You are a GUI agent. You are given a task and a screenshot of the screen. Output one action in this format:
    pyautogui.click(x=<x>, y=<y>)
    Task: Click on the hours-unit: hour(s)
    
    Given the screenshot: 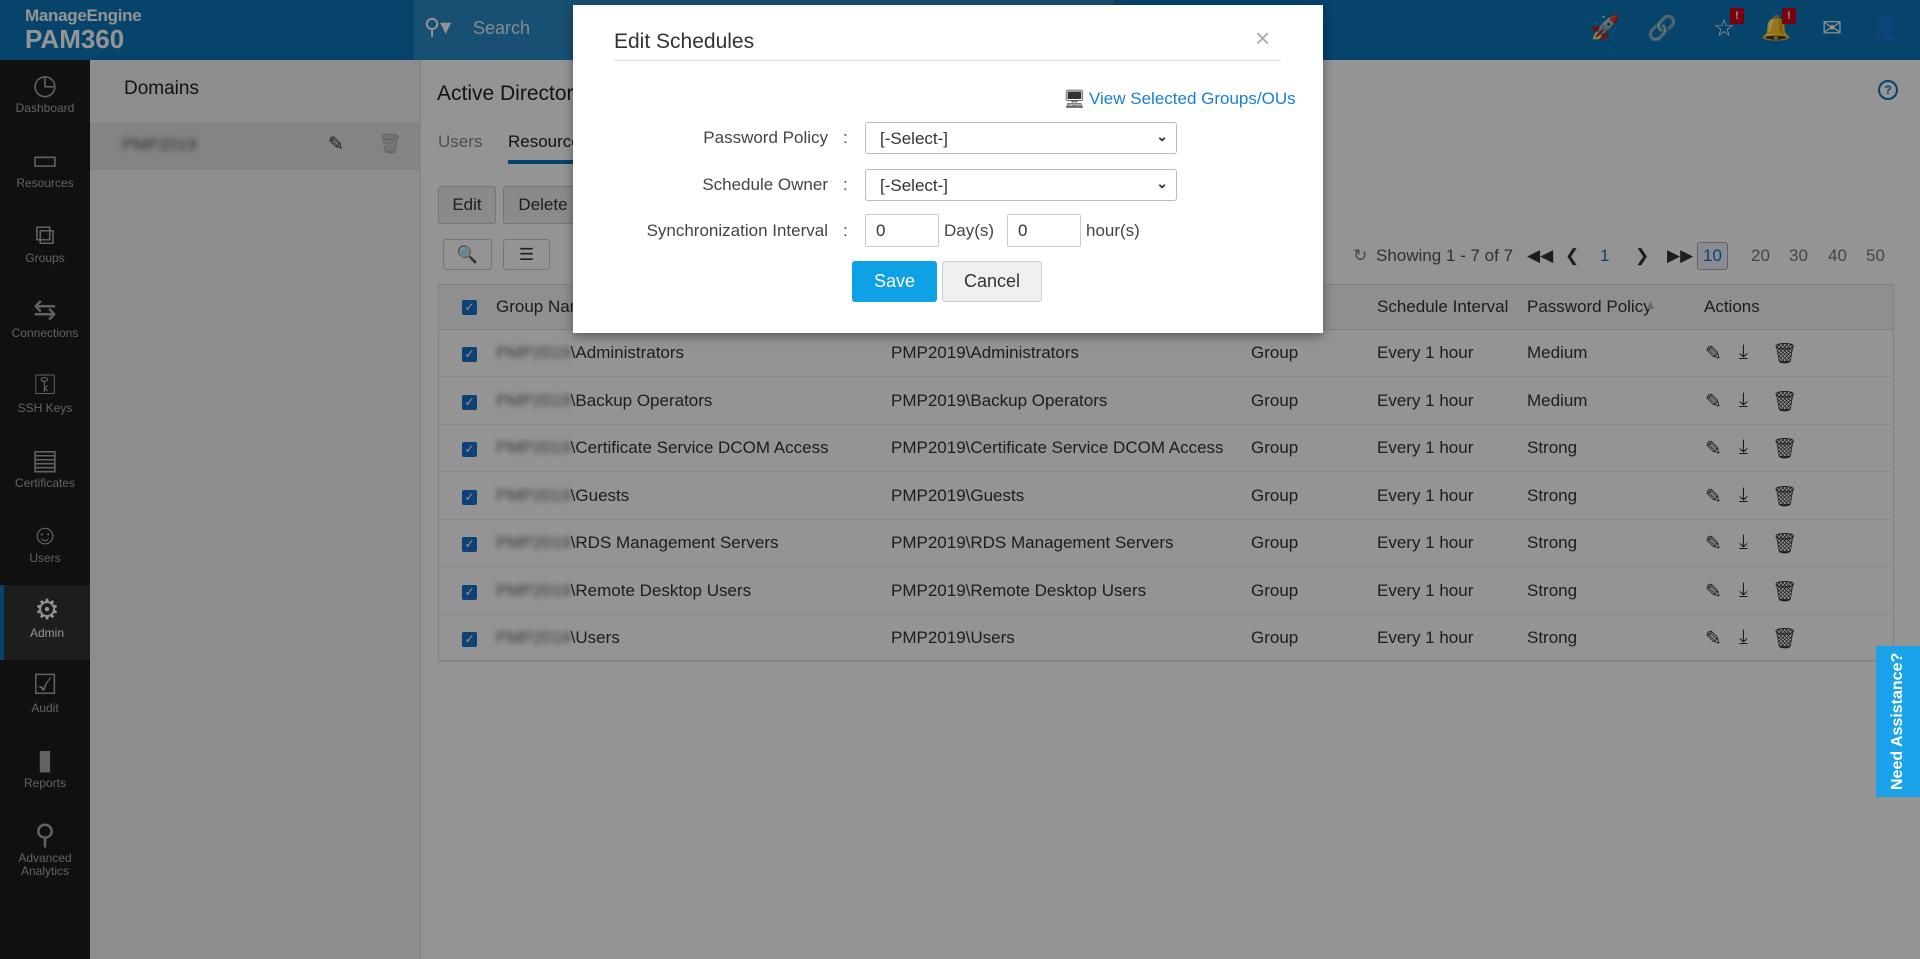 What is the action you would take?
    pyautogui.click(x=1113, y=230)
    